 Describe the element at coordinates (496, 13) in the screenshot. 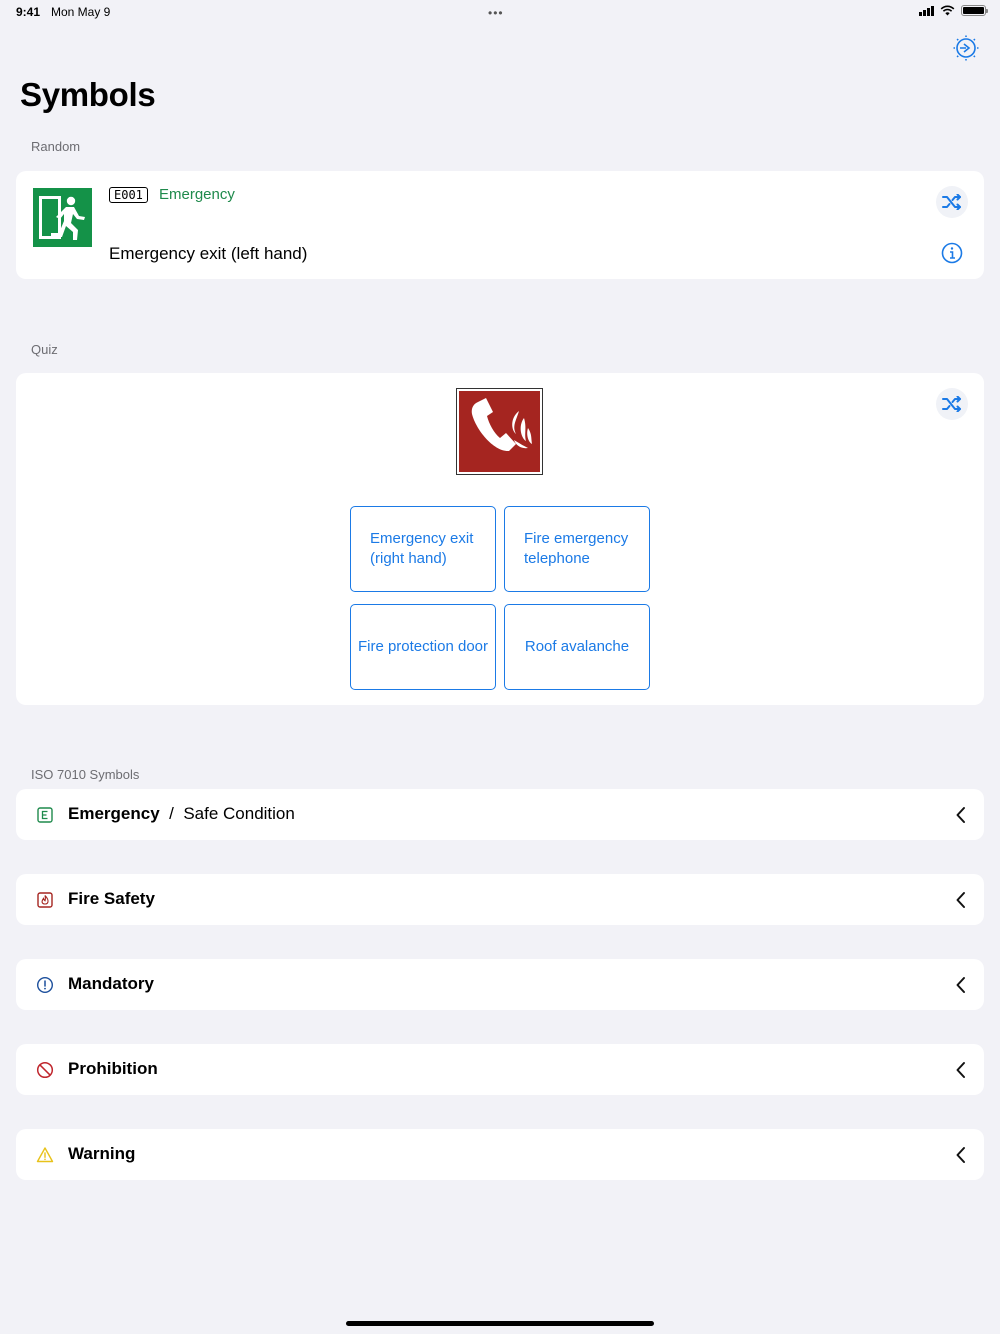

I see `multitasking-dots: •••` at that location.